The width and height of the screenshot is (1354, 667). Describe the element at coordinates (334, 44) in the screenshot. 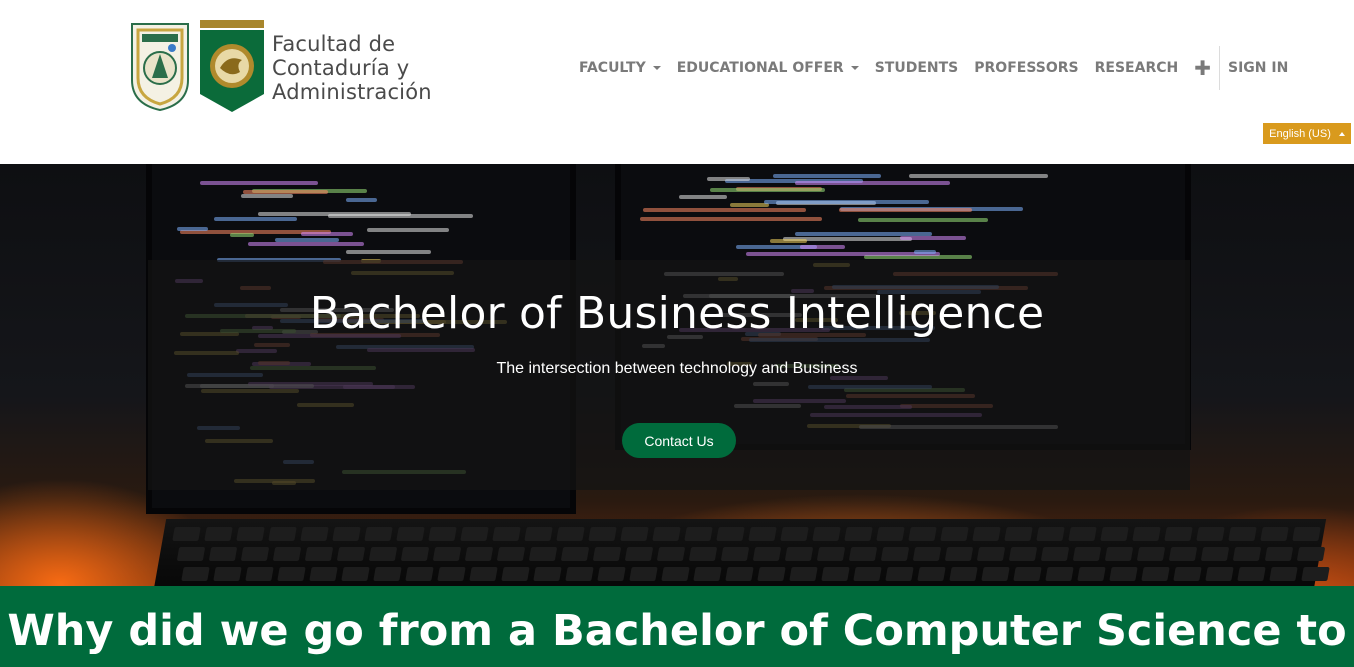

I see `faculty-name-line1: Facultad de` at that location.